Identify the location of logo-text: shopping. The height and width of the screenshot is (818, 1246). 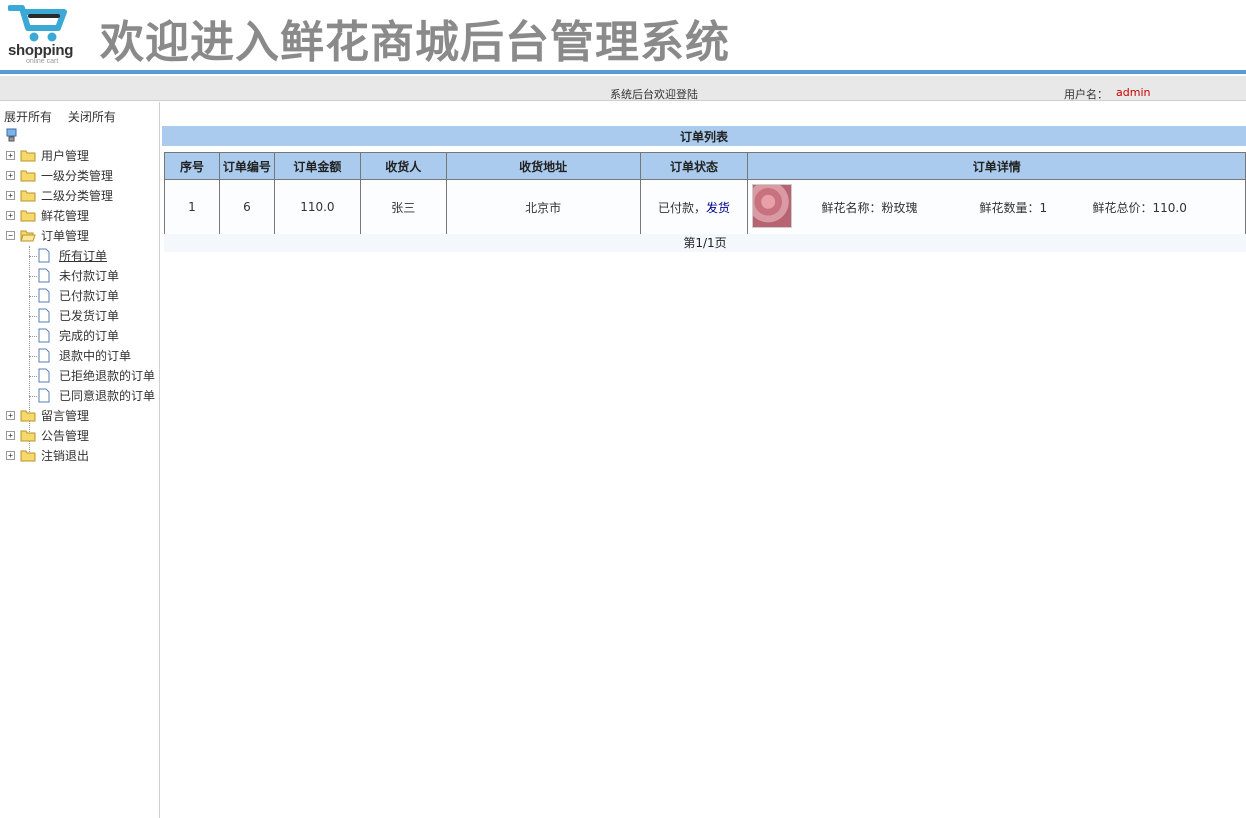
(41, 50).